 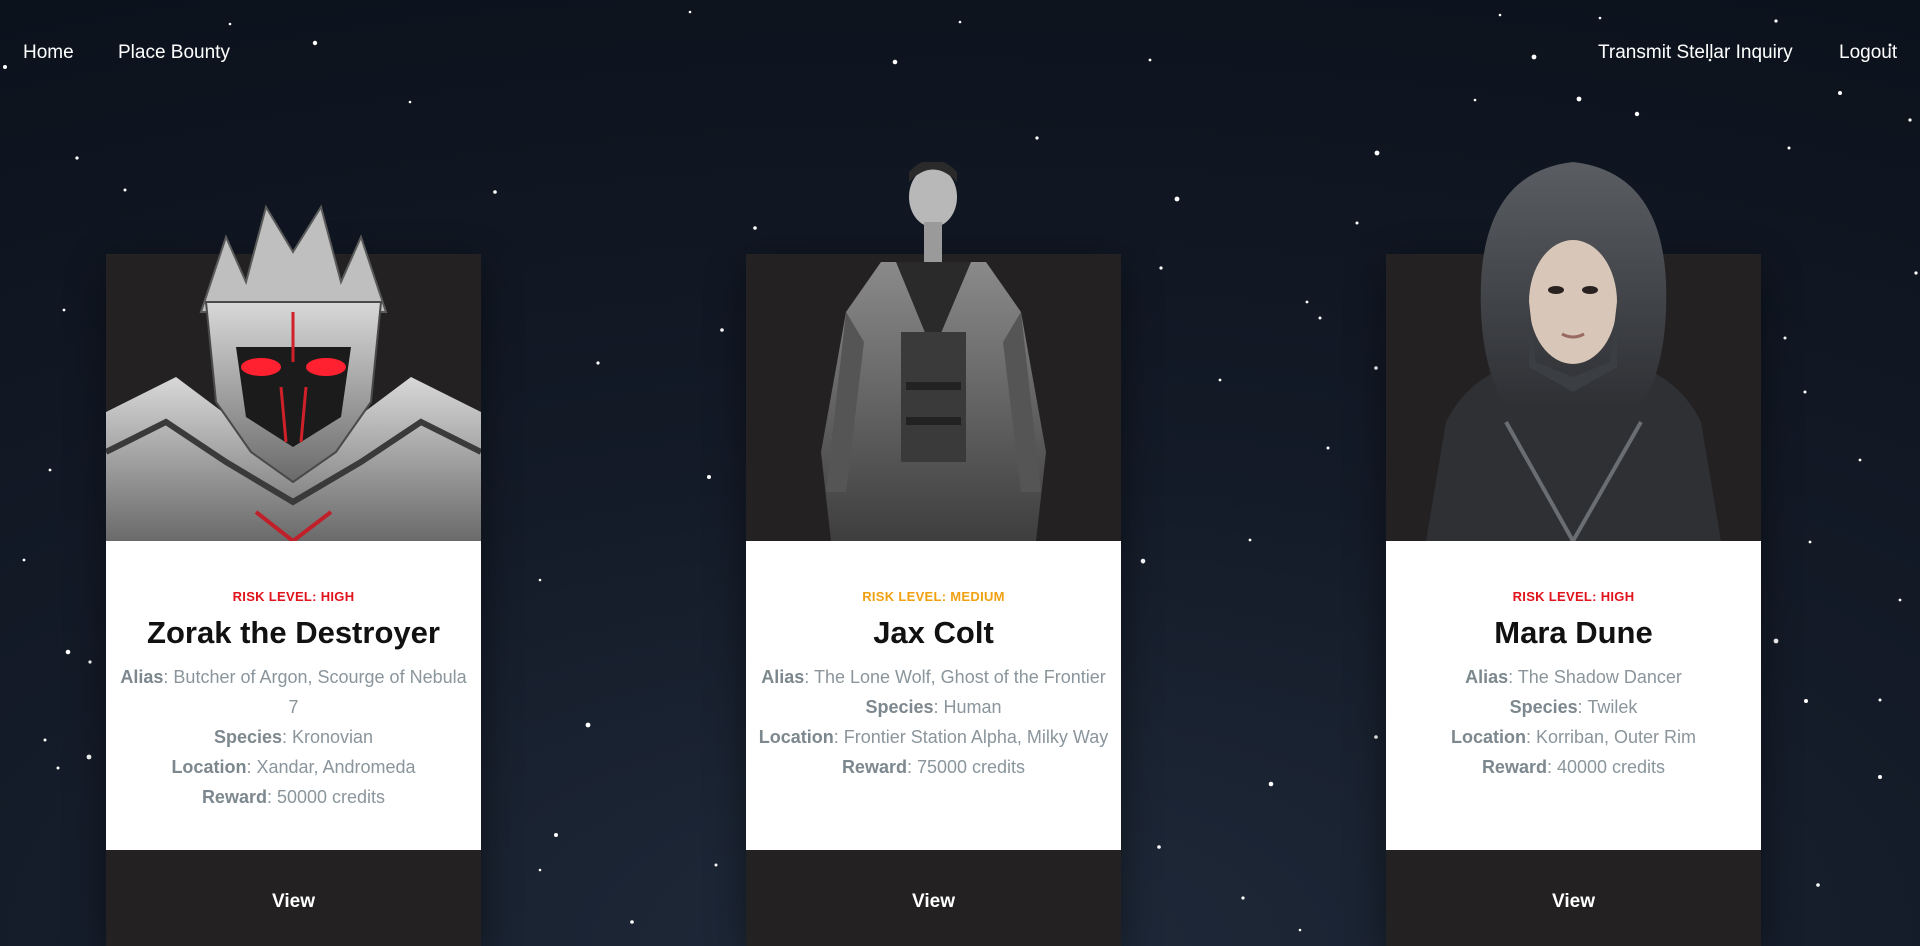 I want to click on bounty-name: Jax Colt, so click(x=933, y=632).